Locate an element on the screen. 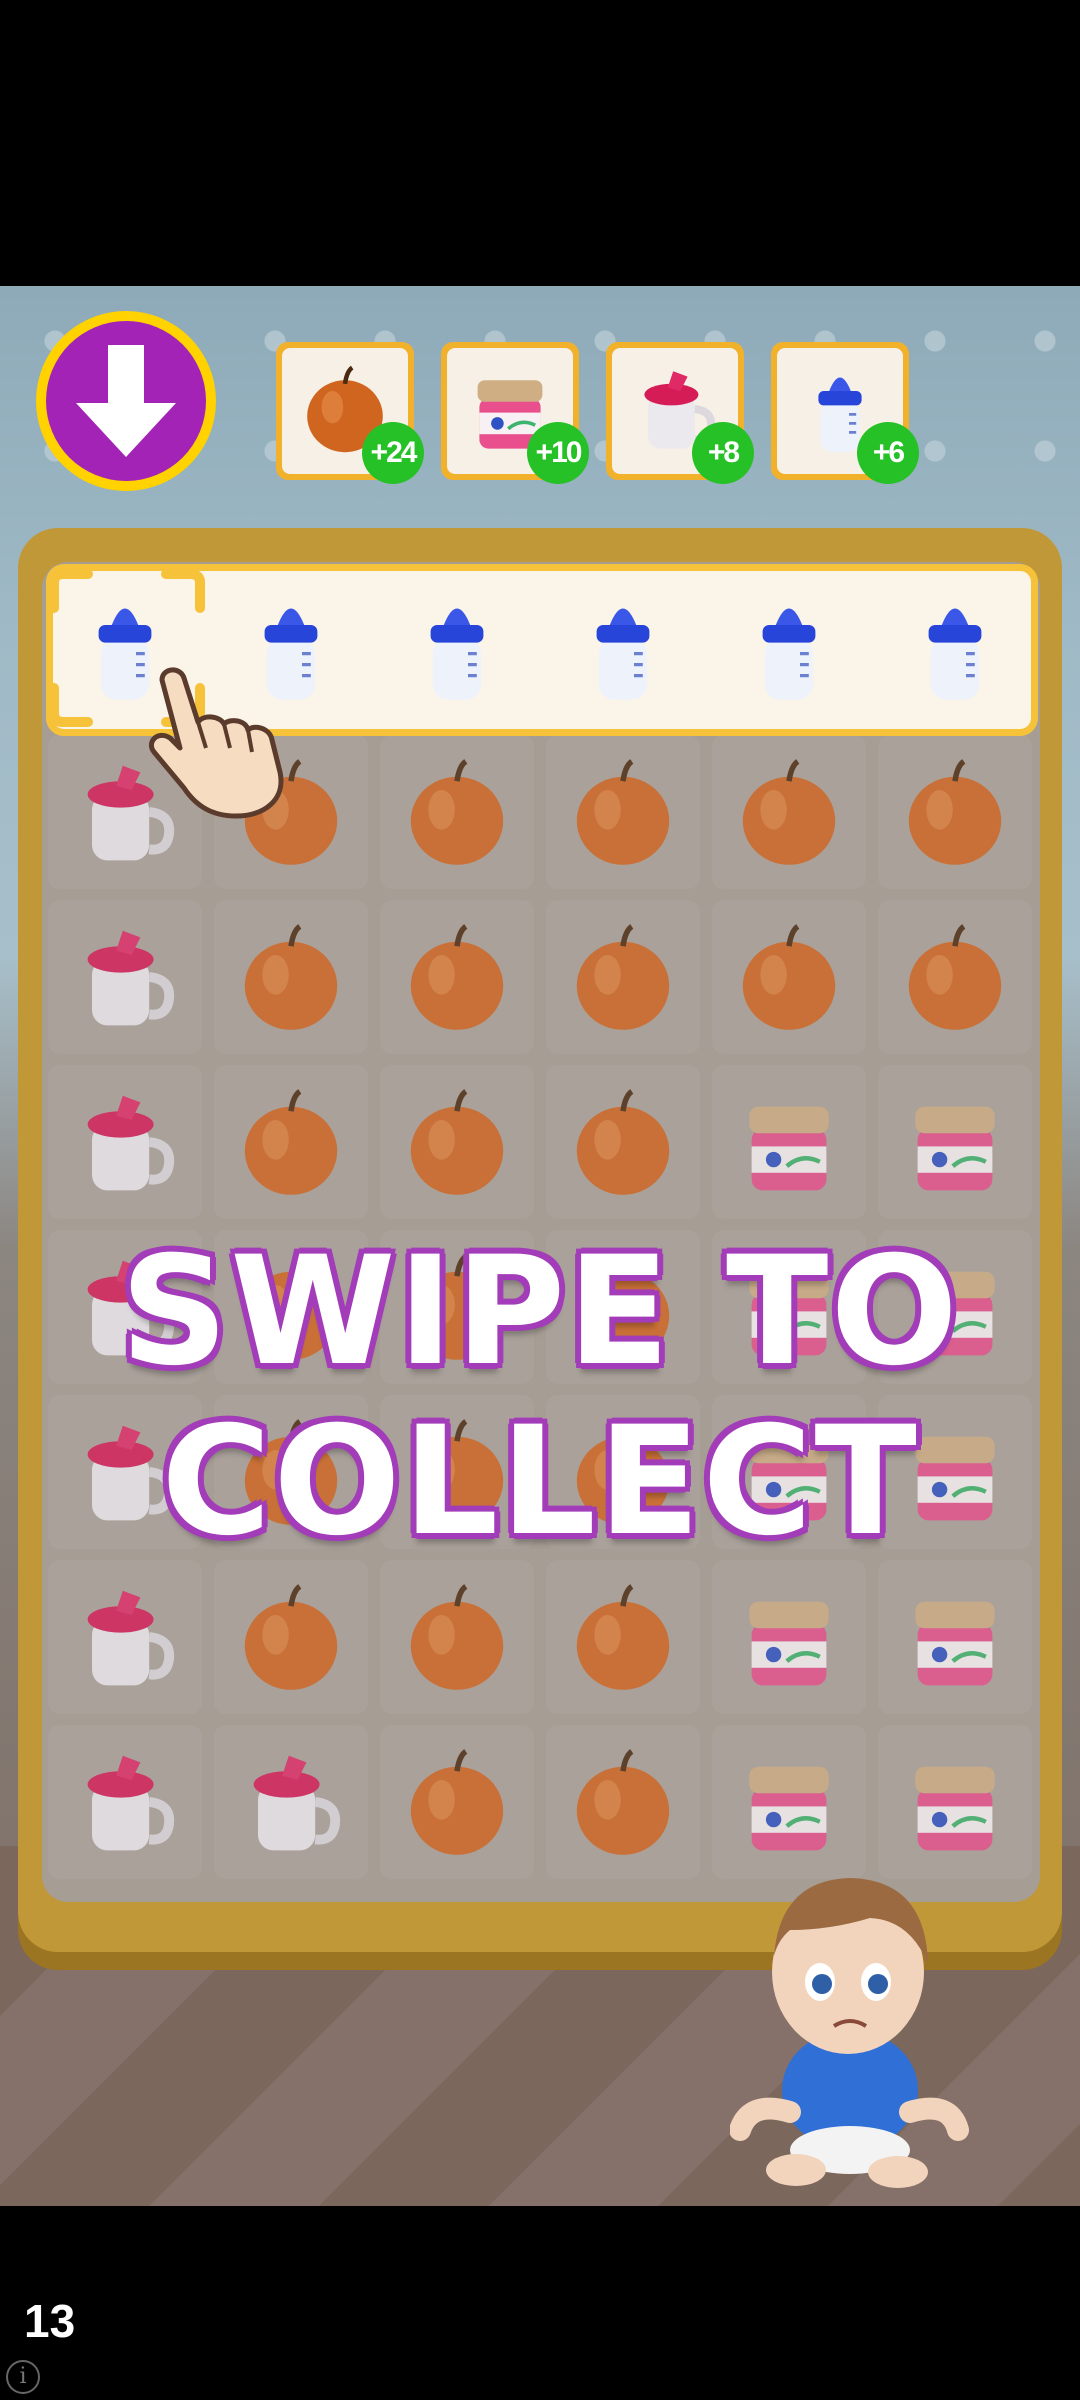 Image resolution: width=1080 pixels, height=2400 pixels. down-arrow-button is located at coordinates (126, 401).